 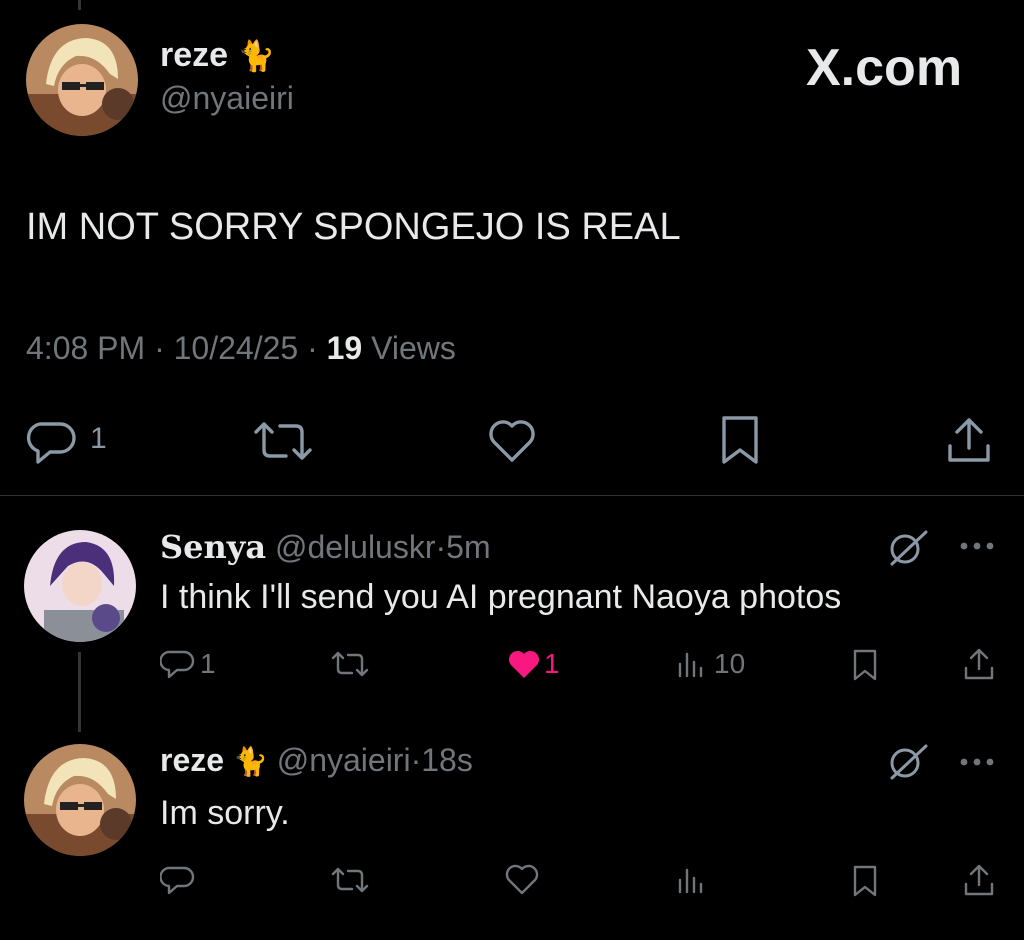 I want to click on author-name: reze 🐈, so click(x=217, y=55).